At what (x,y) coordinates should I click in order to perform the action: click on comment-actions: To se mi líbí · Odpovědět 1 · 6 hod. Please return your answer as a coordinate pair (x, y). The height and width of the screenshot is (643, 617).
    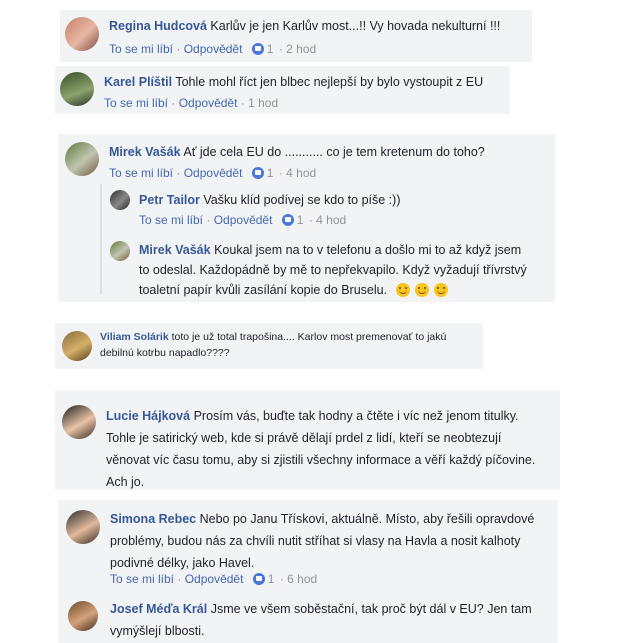
    Looking at the image, I should click on (214, 579).